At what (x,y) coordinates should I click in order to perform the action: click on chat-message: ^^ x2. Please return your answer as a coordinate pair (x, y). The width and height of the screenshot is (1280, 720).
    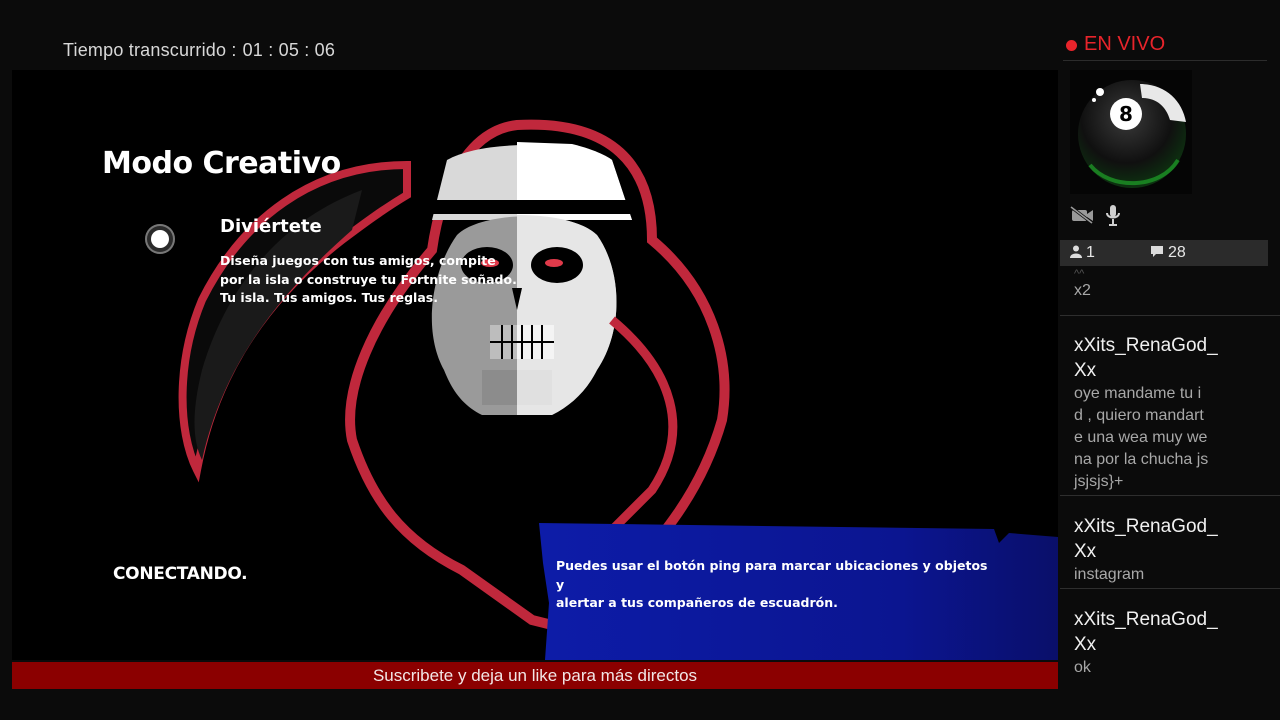
    Looking at the image, I should click on (1170, 292).